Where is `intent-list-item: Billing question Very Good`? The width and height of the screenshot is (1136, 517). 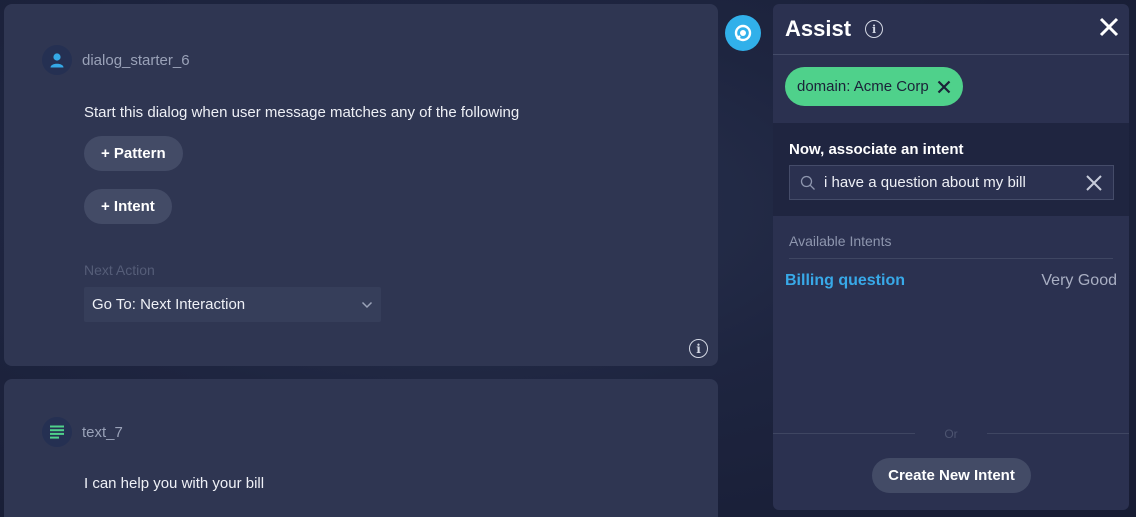
intent-list-item: Billing question Very Good is located at coordinates (951, 281).